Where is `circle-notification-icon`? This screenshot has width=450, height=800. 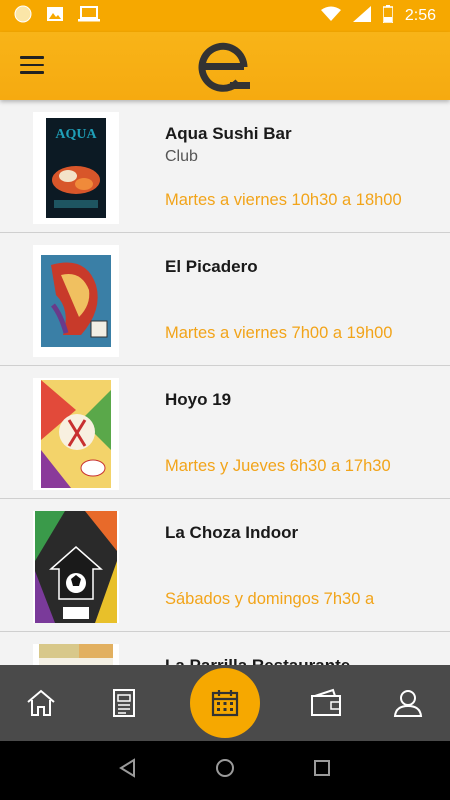
circle-notification-icon is located at coordinates (23, 16).